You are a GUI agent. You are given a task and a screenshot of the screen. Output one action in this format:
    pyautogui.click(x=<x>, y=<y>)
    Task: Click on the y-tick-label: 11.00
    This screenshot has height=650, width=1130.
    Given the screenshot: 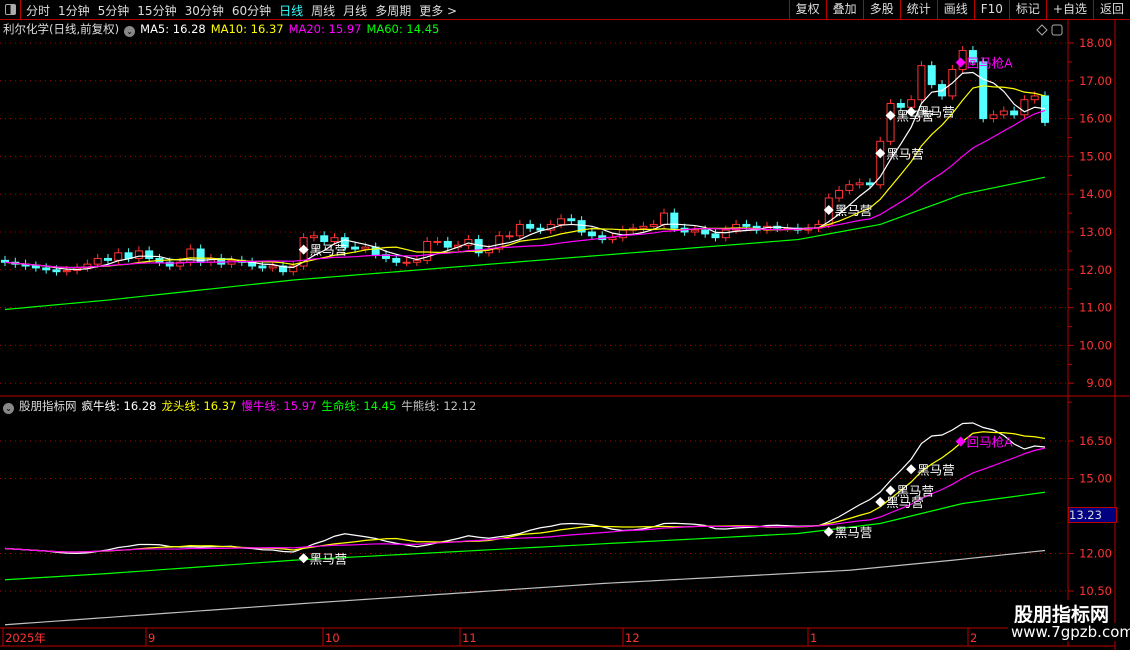 What is the action you would take?
    pyautogui.click(x=1095, y=308)
    